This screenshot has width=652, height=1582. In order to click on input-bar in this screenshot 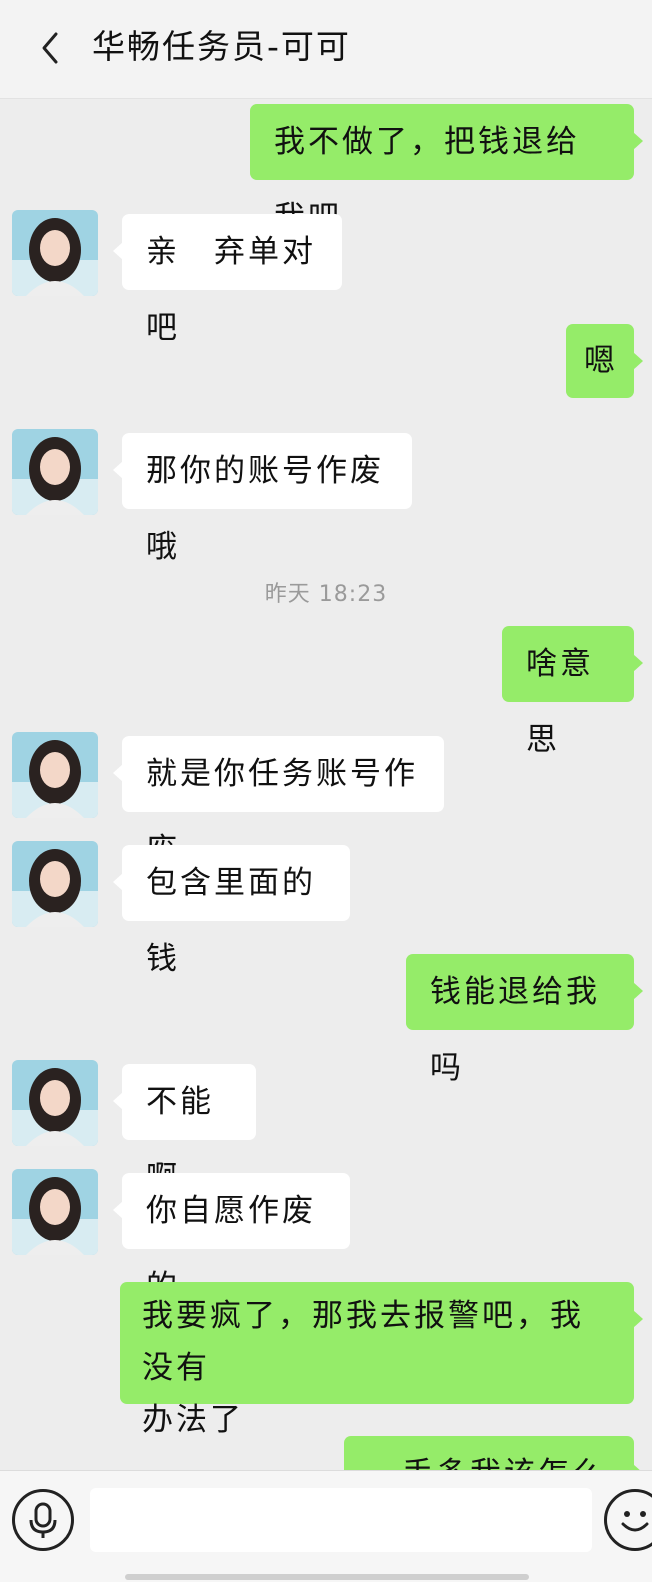, I will do `click(326, 1526)`.